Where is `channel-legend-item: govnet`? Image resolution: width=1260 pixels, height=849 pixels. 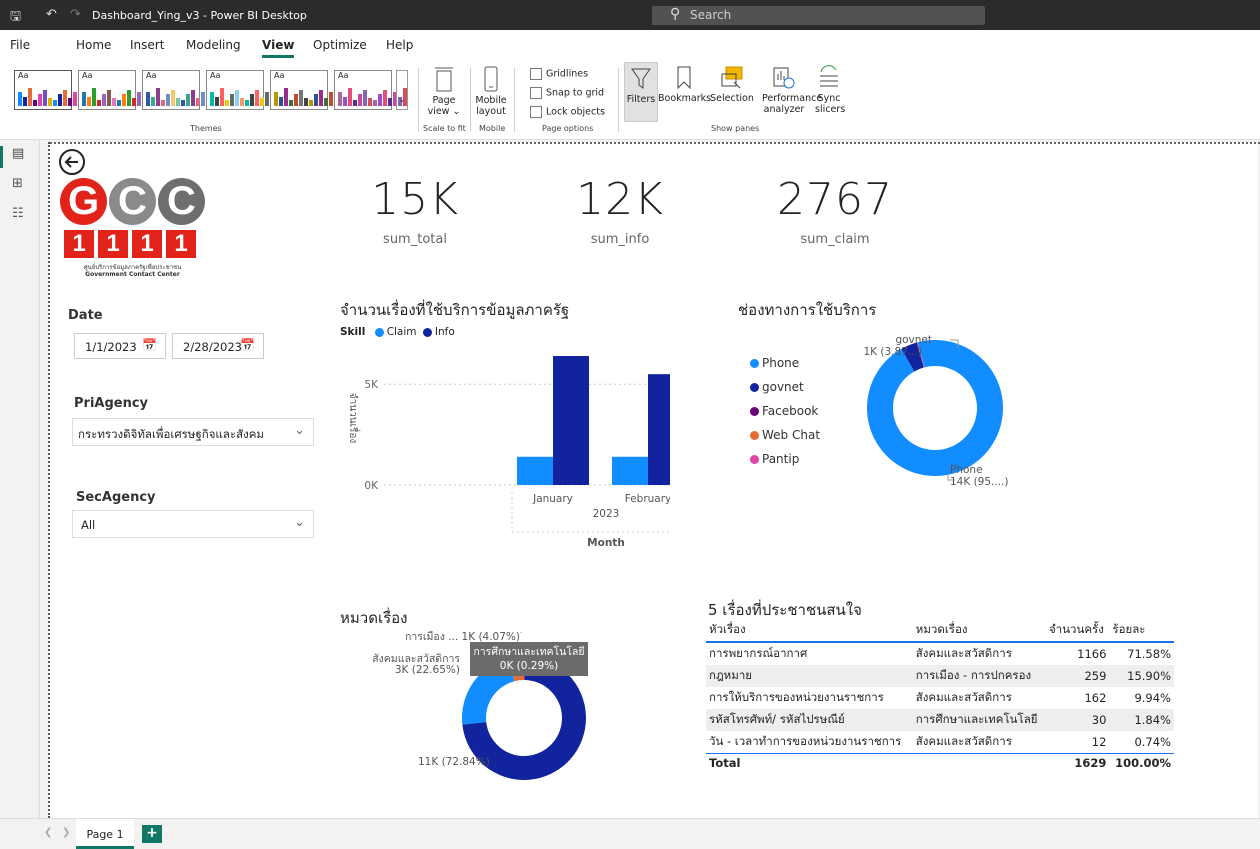
channel-legend-item: govnet is located at coordinates (777, 387).